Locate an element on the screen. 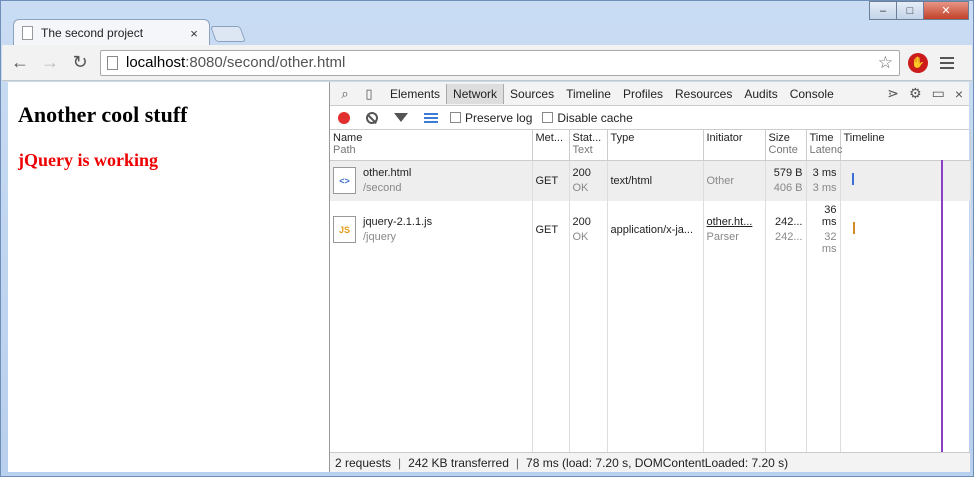  close-window-button: ✕ is located at coordinates (946, 10).